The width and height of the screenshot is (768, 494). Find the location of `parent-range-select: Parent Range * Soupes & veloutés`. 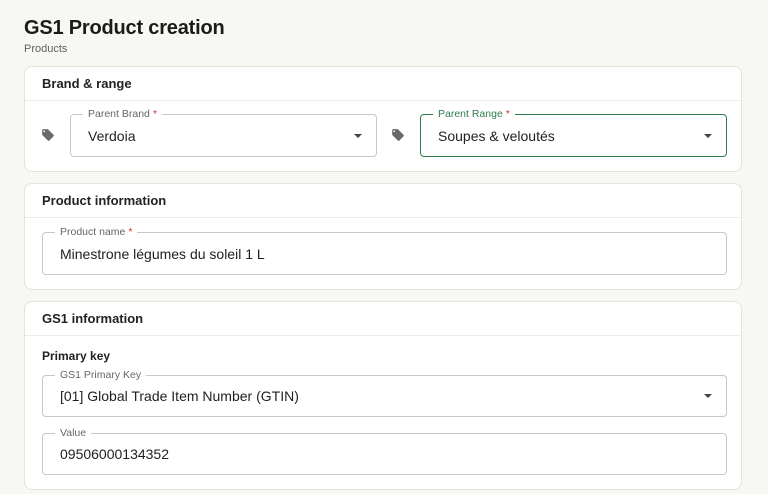

parent-range-select: Parent Range * Soupes & veloutés is located at coordinates (573, 132).